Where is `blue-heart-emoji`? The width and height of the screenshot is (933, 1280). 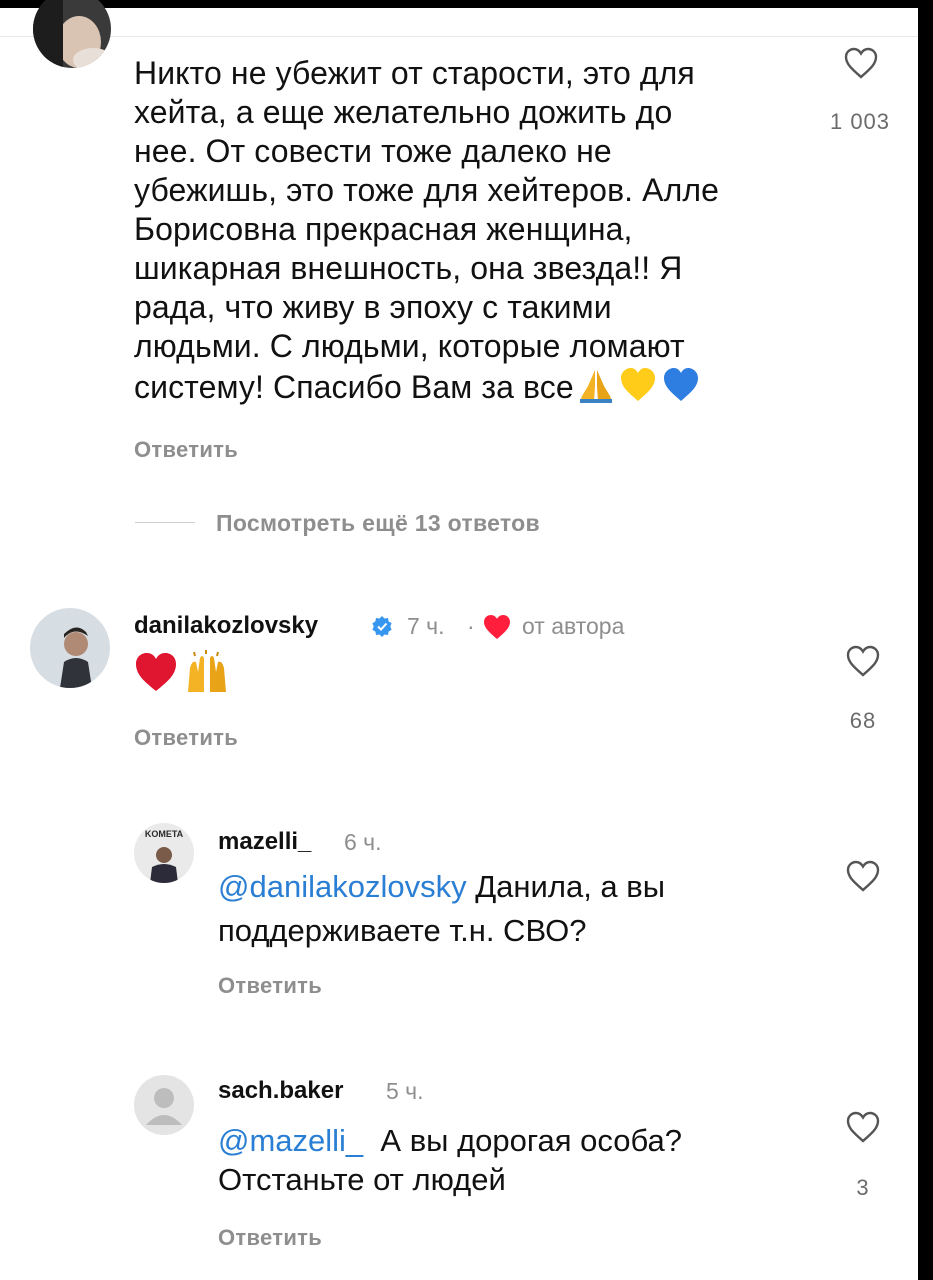
blue-heart-emoji is located at coordinates (681, 389).